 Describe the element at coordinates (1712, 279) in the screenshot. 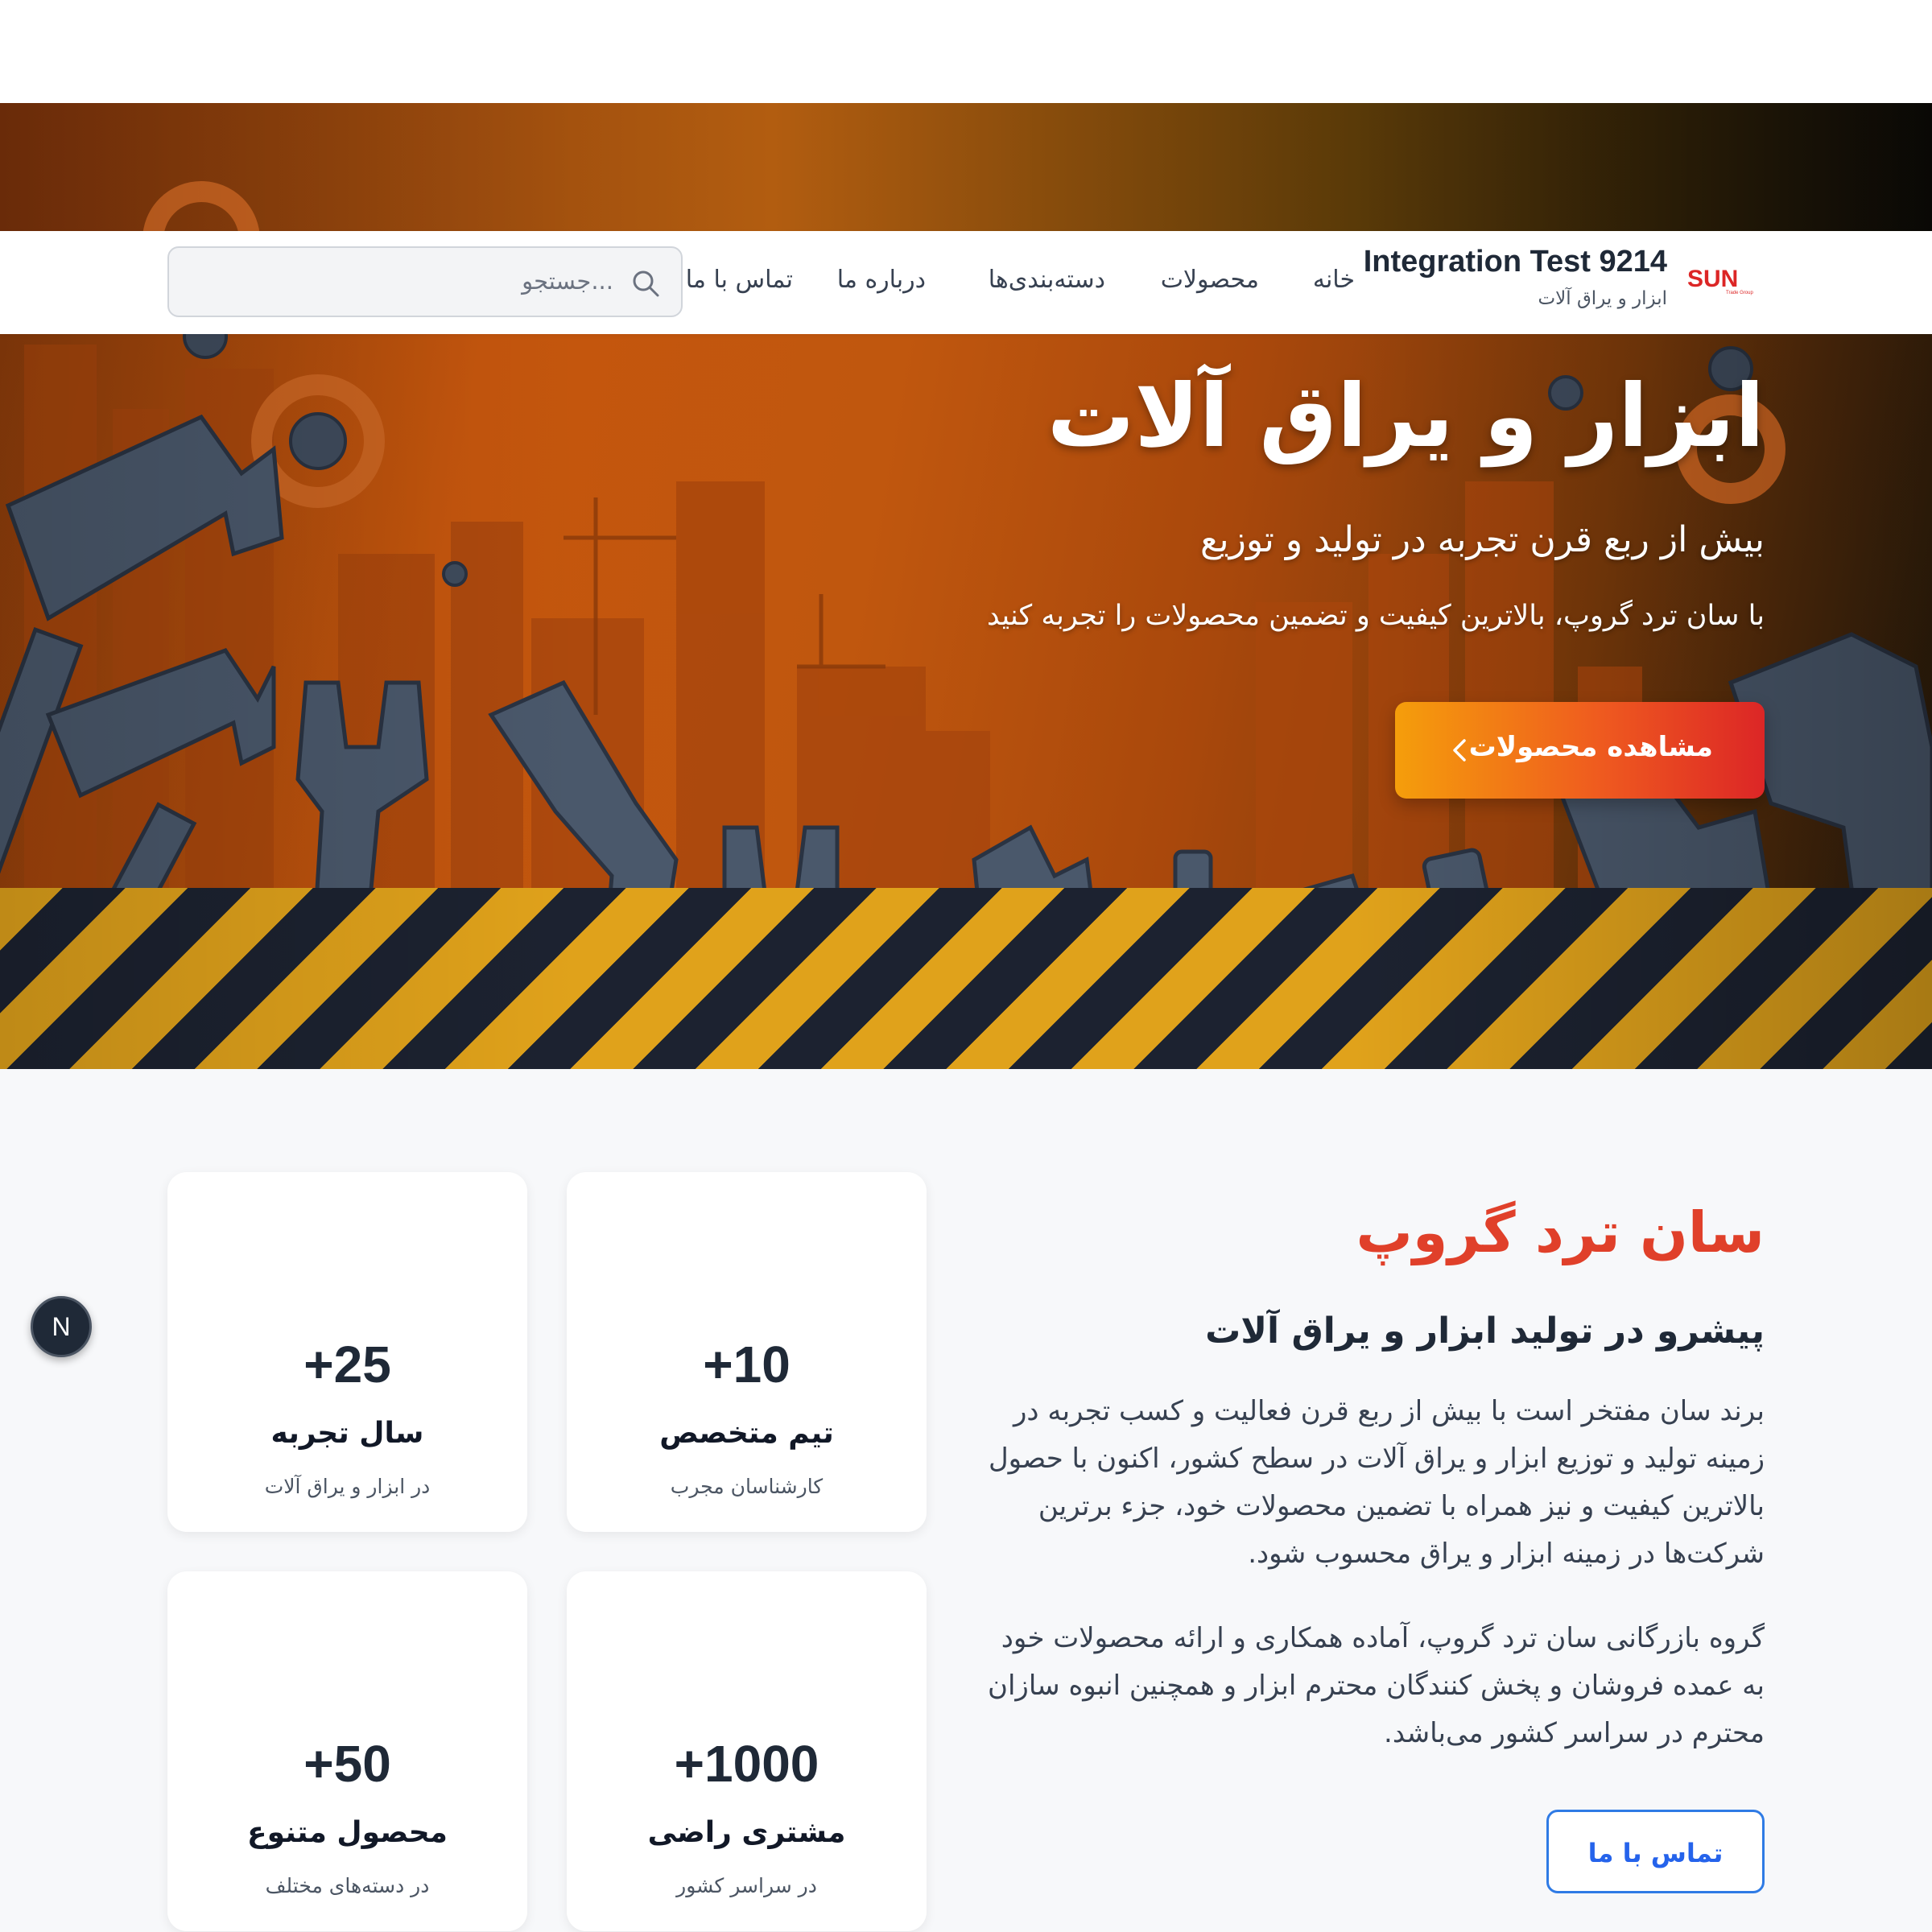

I see `logo-text: SUN` at that location.